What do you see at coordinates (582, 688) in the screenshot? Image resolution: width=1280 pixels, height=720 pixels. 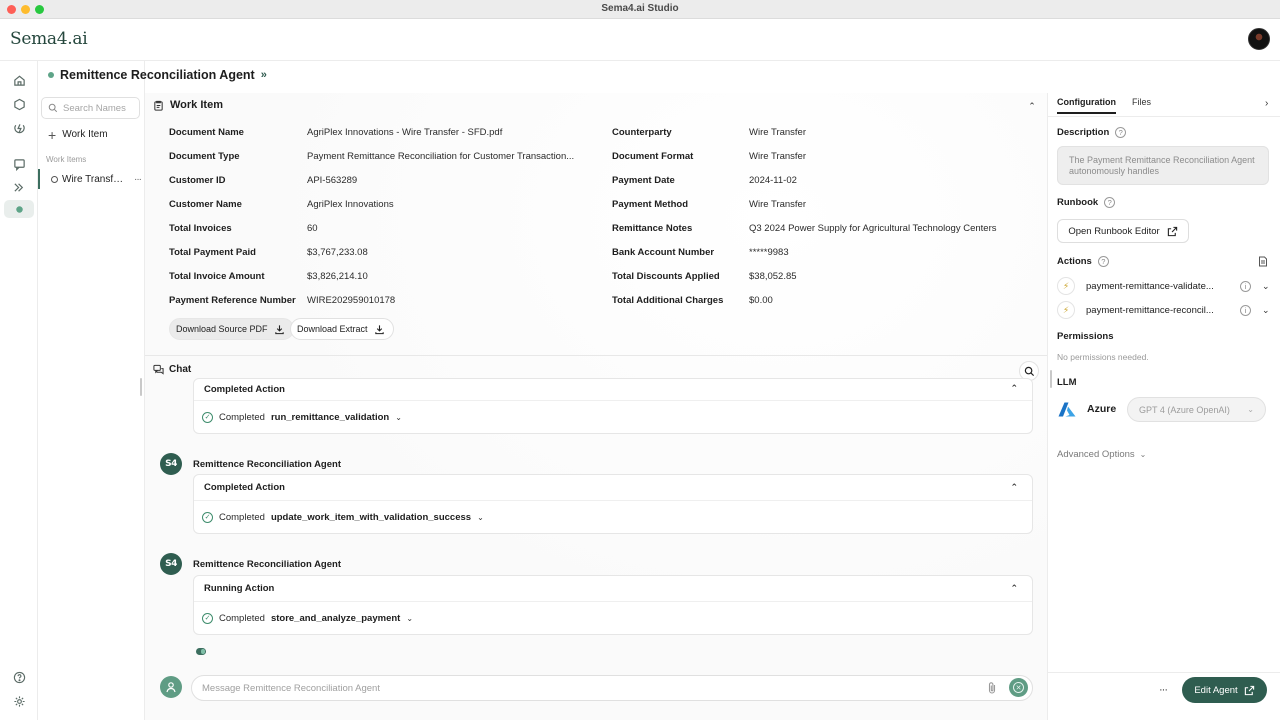 I see `message-input` at bounding box center [582, 688].